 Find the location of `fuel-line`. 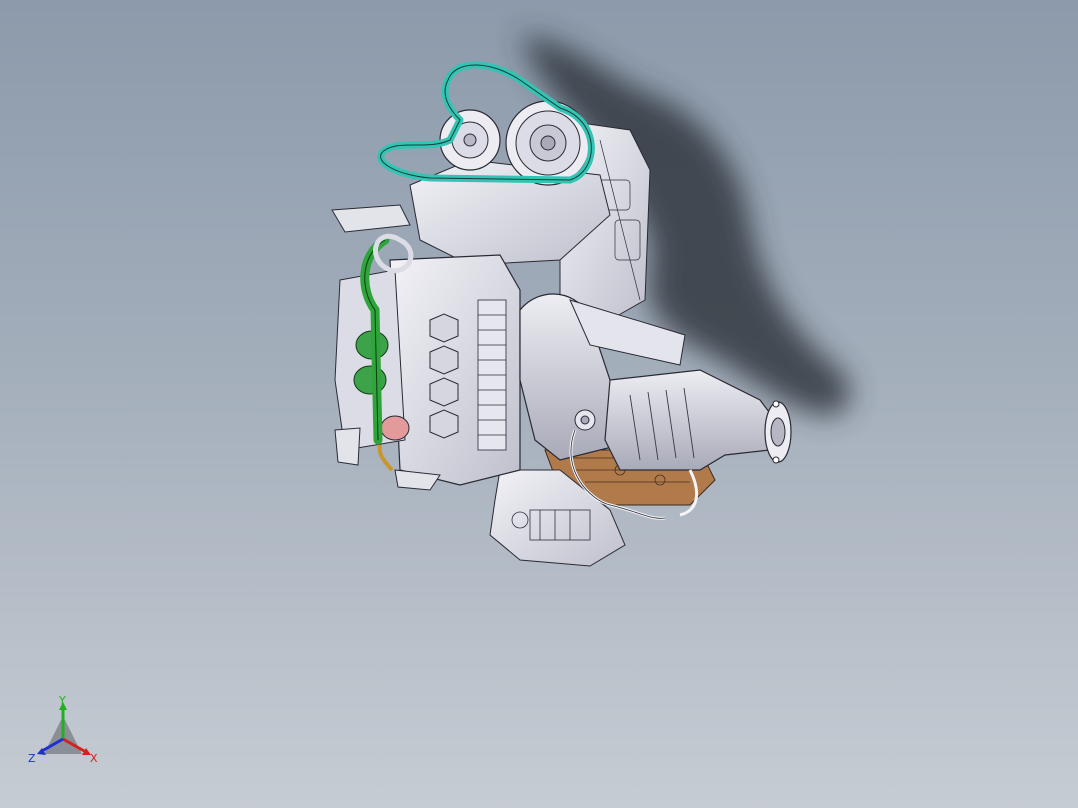

fuel-line is located at coordinates (385, 458).